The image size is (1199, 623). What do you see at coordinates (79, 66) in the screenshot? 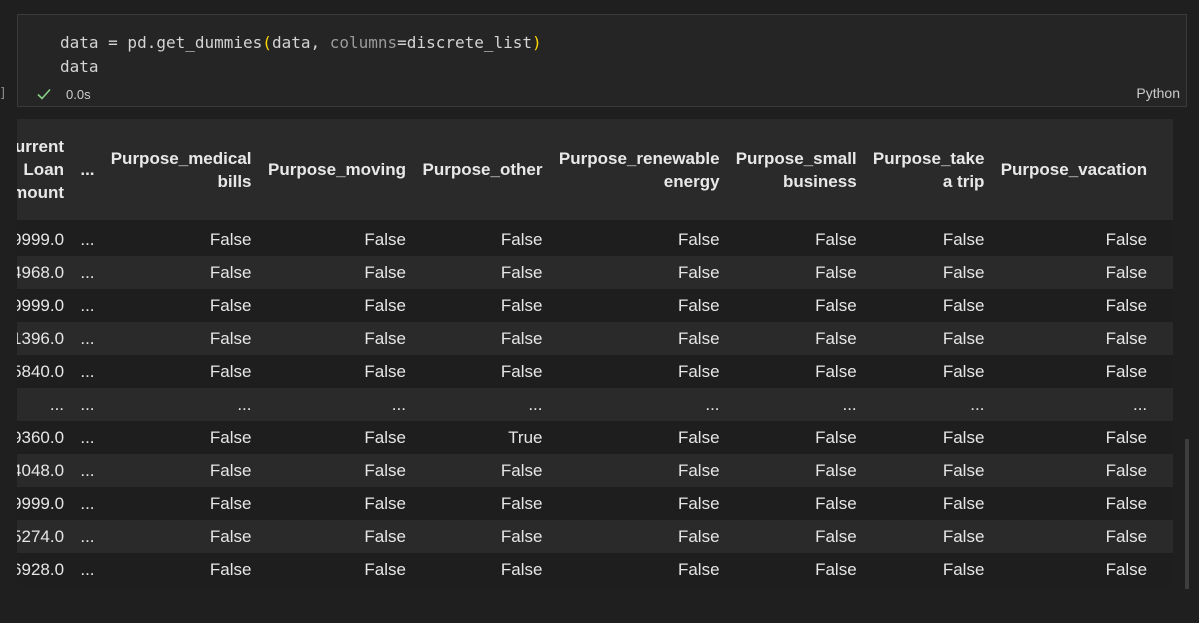
I see `code-line: data` at bounding box center [79, 66].